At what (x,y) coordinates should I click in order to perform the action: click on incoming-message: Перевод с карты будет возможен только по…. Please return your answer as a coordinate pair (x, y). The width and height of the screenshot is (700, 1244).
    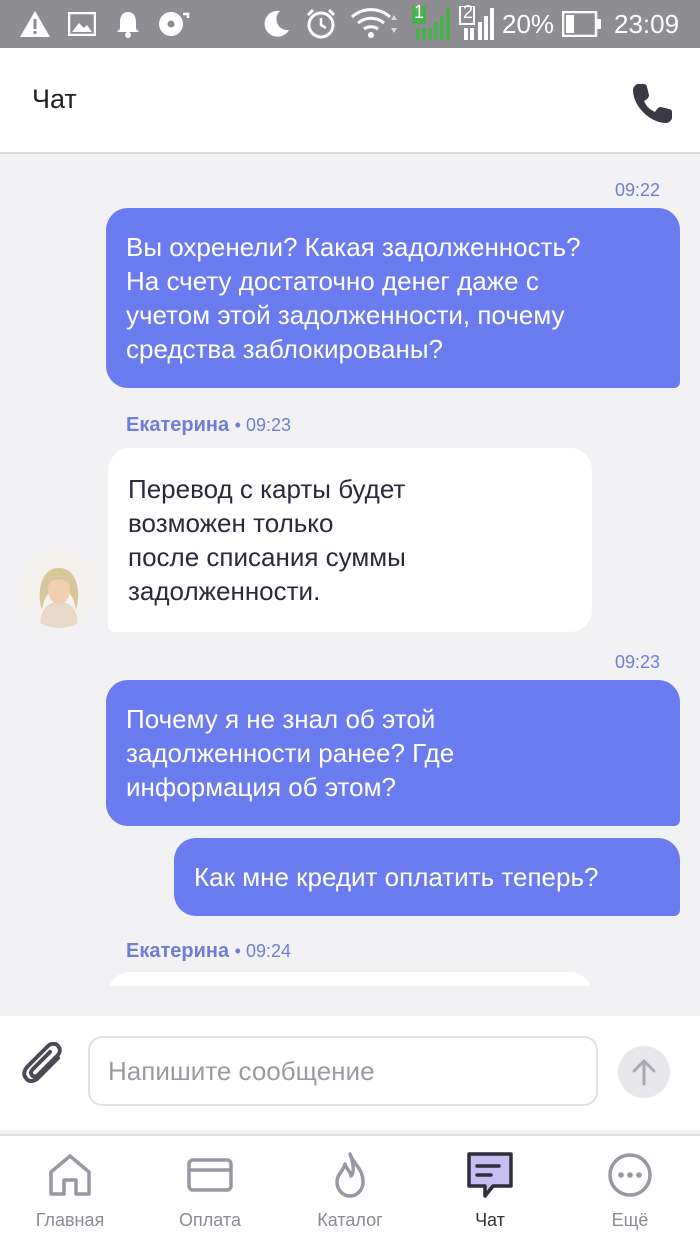
    Looking at the image, I should click on (350, 540).